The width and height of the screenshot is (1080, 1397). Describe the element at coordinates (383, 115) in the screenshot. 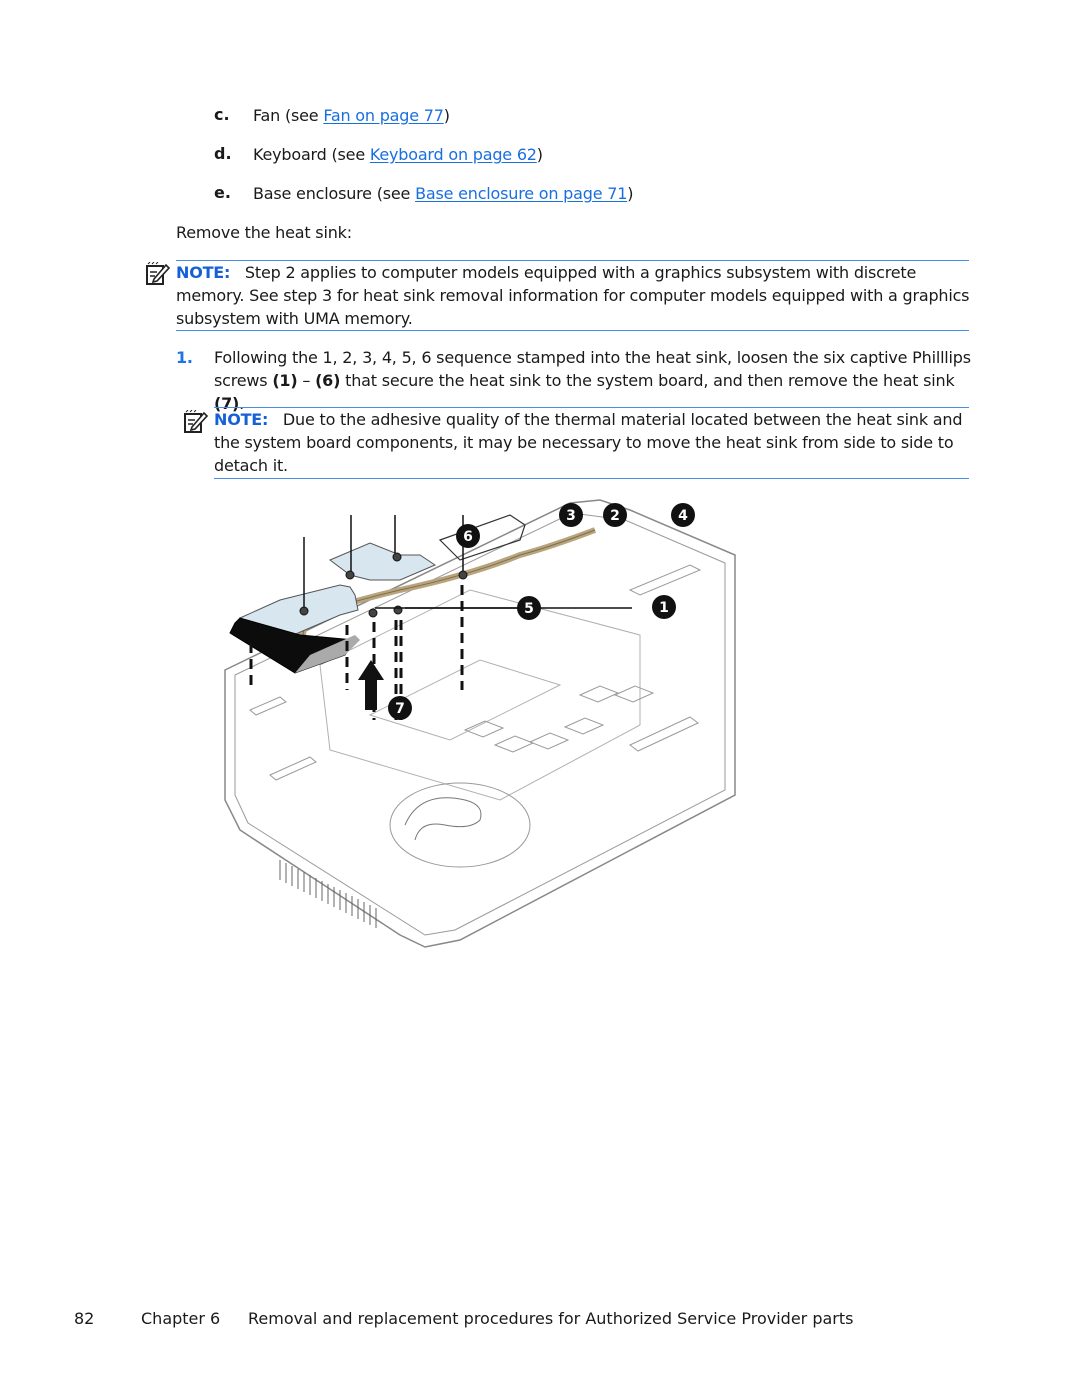

I see `link-fan: Fan on page 77` at that location.